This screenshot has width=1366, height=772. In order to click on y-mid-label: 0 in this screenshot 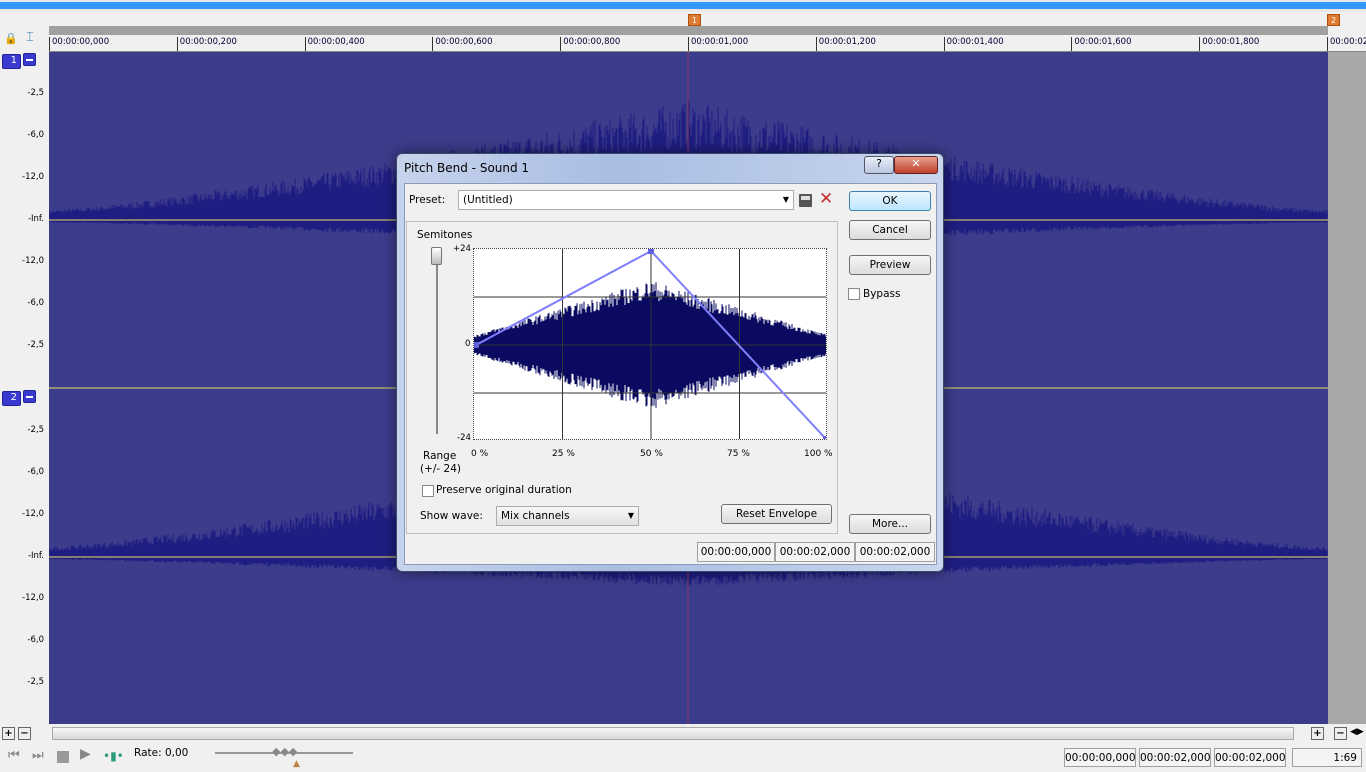, I will do `click(468, 344)`.